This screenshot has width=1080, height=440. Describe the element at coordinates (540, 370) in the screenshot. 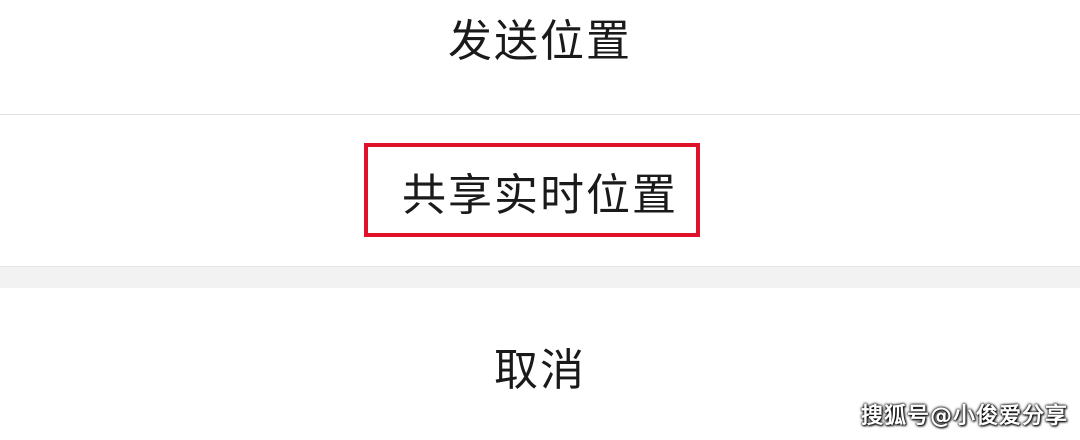

I see `cancel-label: 取消` at that location.